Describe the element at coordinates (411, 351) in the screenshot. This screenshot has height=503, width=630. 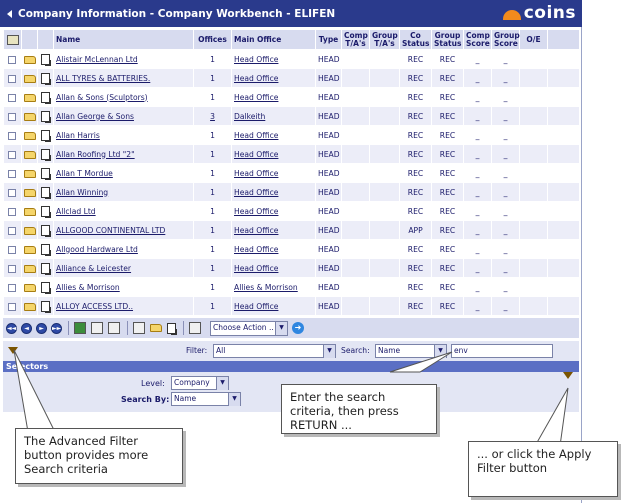
I see `search-by-select: Name ▼` at that location.